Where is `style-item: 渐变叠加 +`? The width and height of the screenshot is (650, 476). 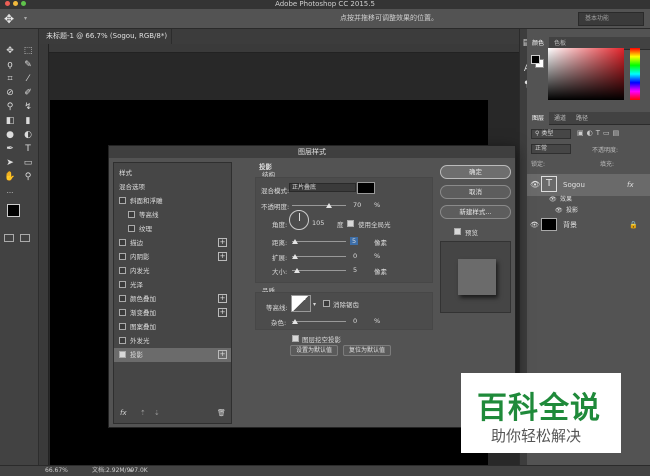
style-item: 渐变叠加 + is located at coordinates (172, 313).